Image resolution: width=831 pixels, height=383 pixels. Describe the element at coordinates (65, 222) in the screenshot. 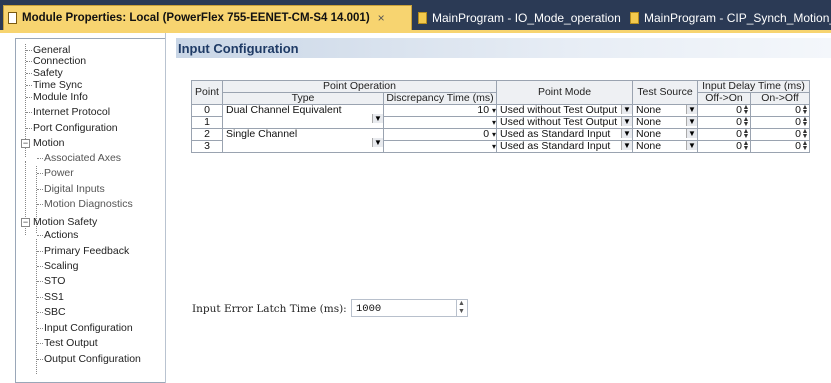

I see `tree-item-motion-safety: Motion Safety` at that location.